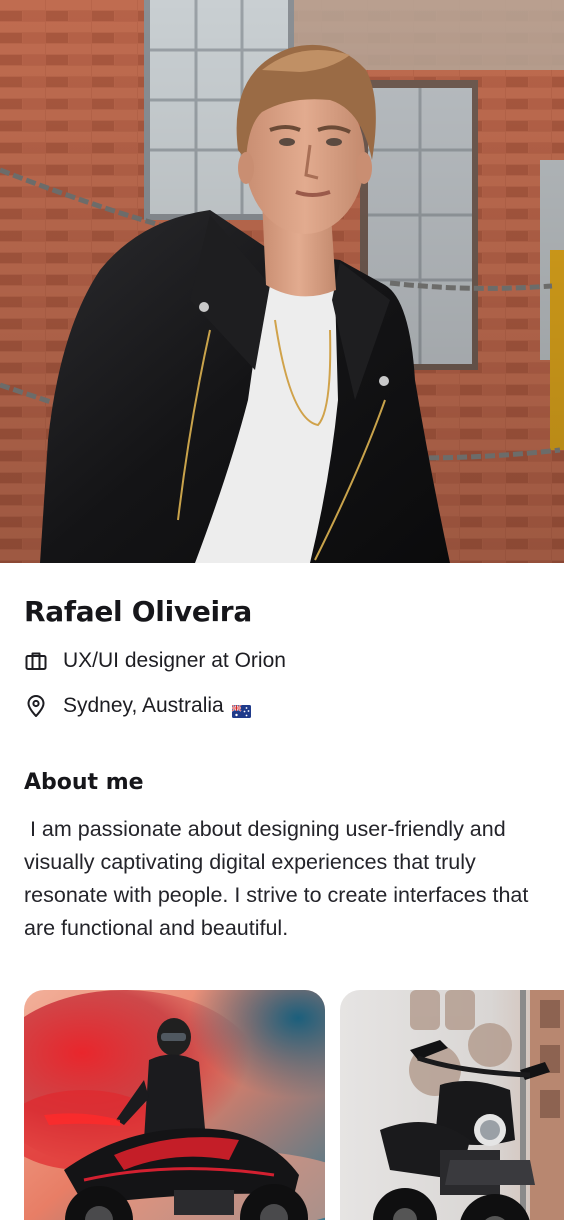 The height and width of the screenshot is (1220, 564). What do you see at coordinates (241, 709) in the screenshot?
I see `australia-flag-icon` at bounding box center [241, 709].